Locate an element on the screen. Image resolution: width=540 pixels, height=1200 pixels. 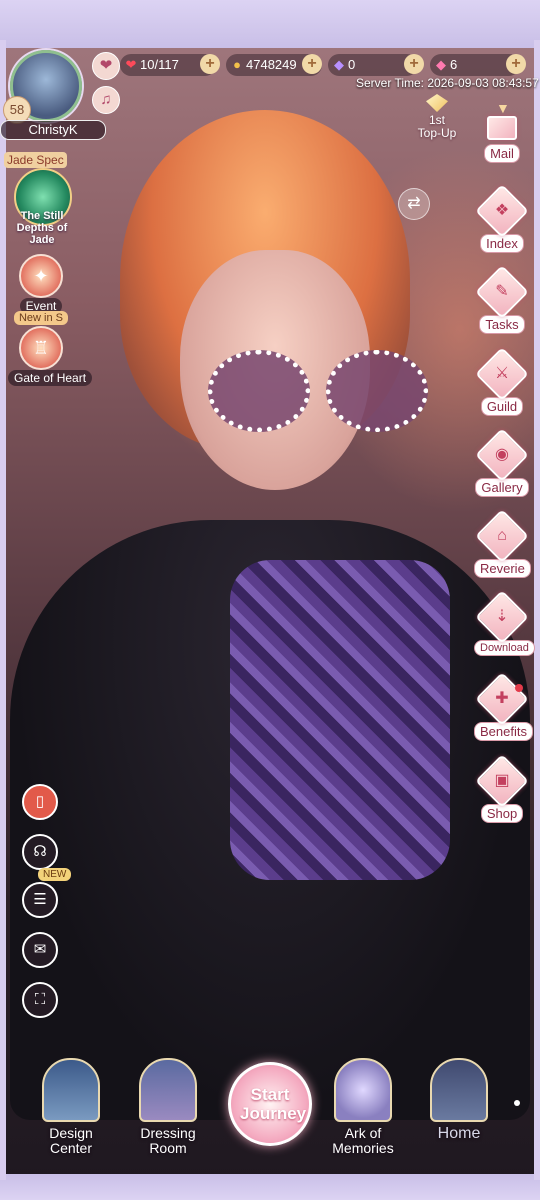
menu-guild-label: Guild is located at coordinates (502, 406).